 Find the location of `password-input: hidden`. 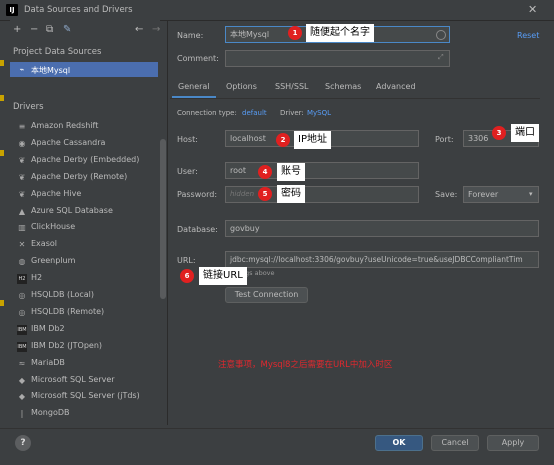

password-input: hidden is located at coordinates (322, 194).